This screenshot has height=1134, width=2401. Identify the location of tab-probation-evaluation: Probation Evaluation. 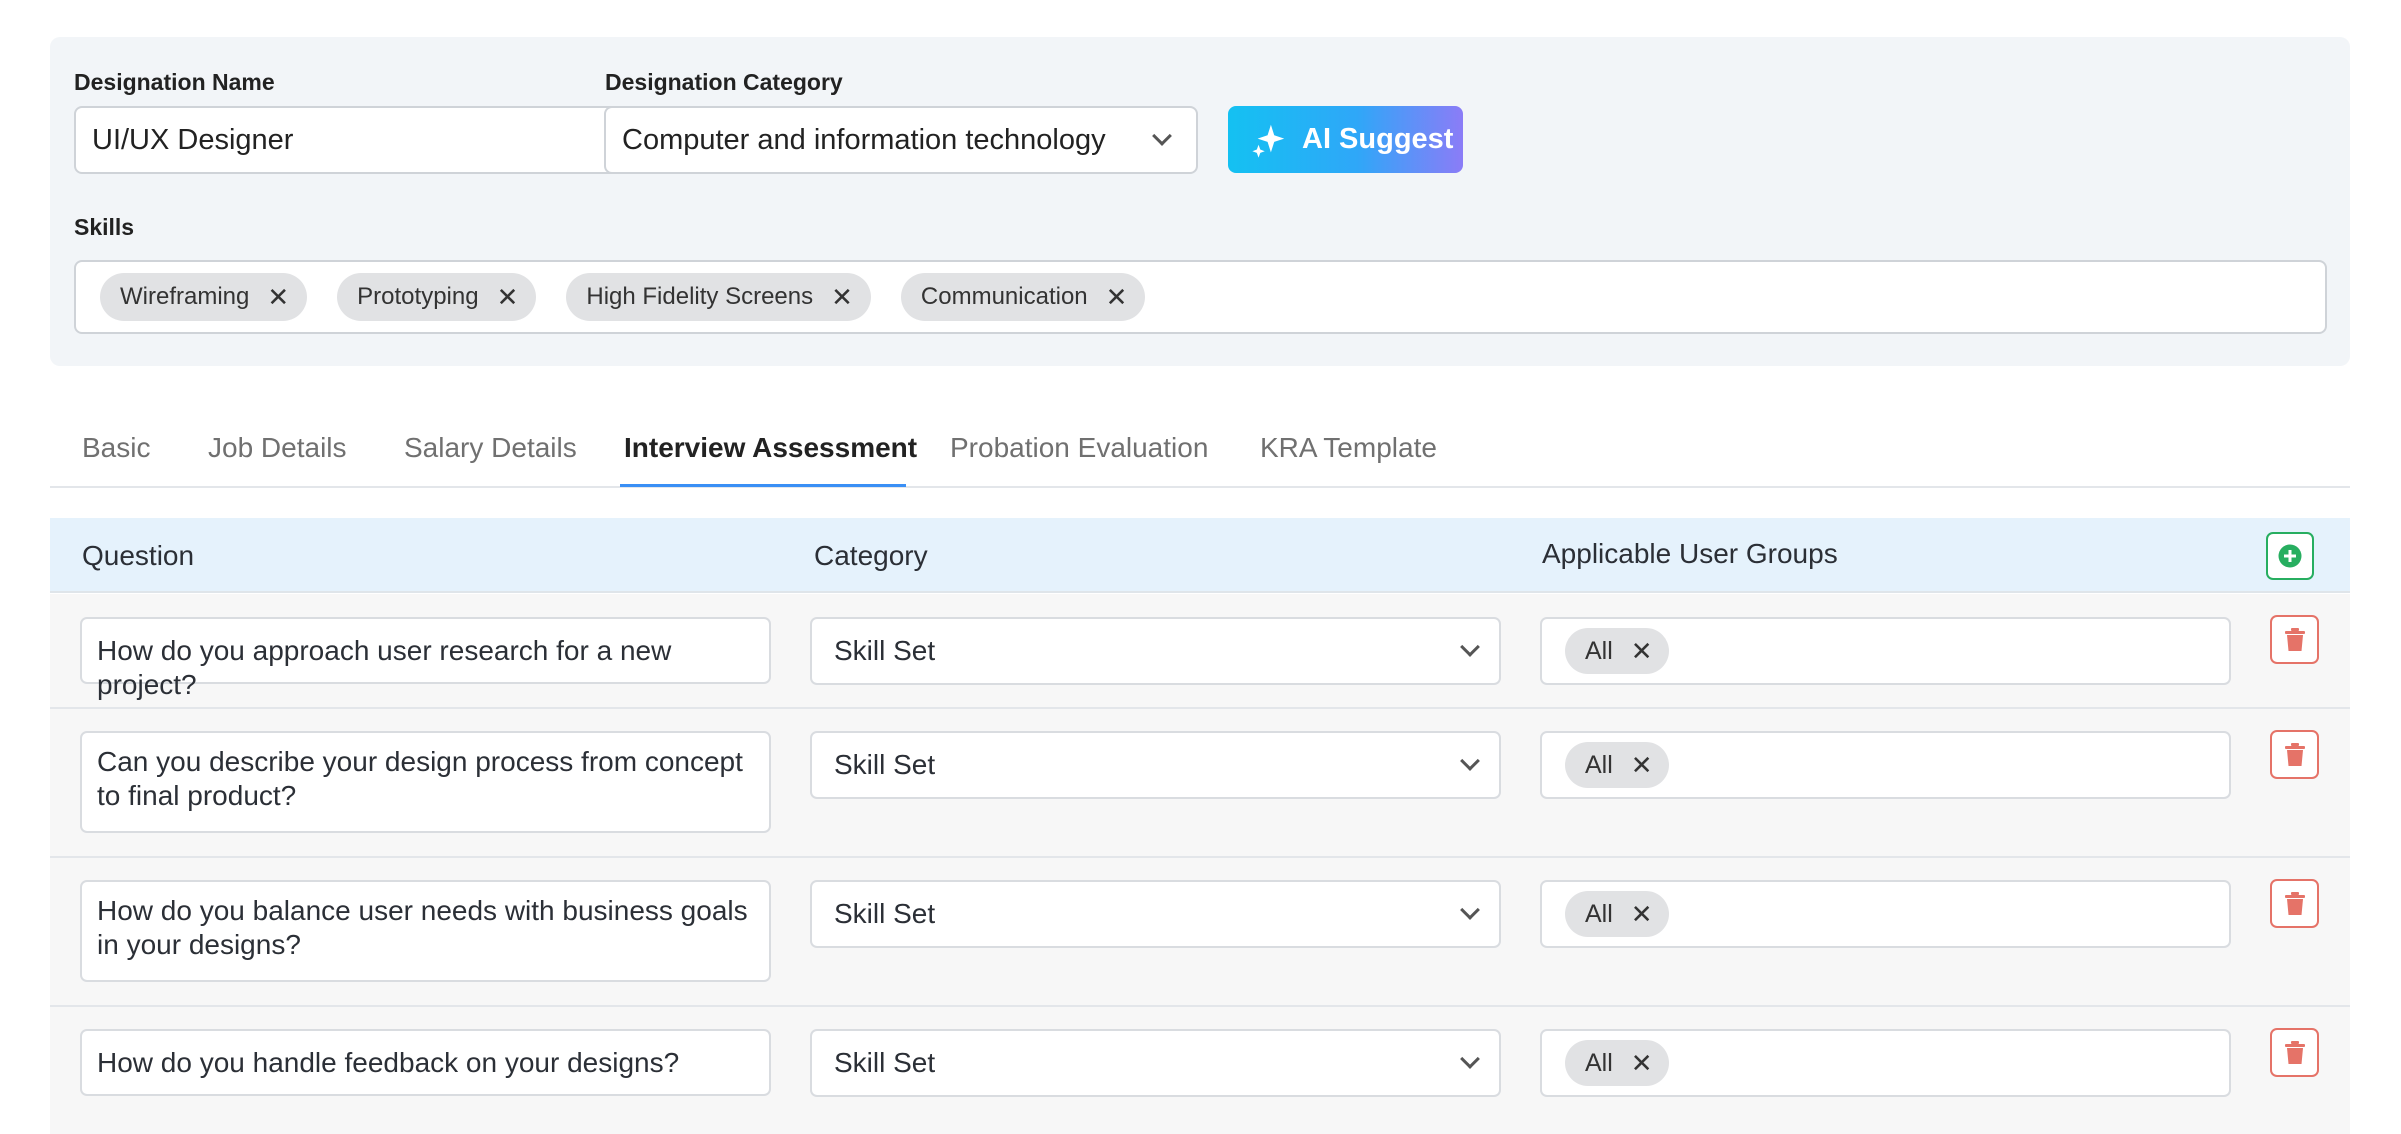
(1079, 448).